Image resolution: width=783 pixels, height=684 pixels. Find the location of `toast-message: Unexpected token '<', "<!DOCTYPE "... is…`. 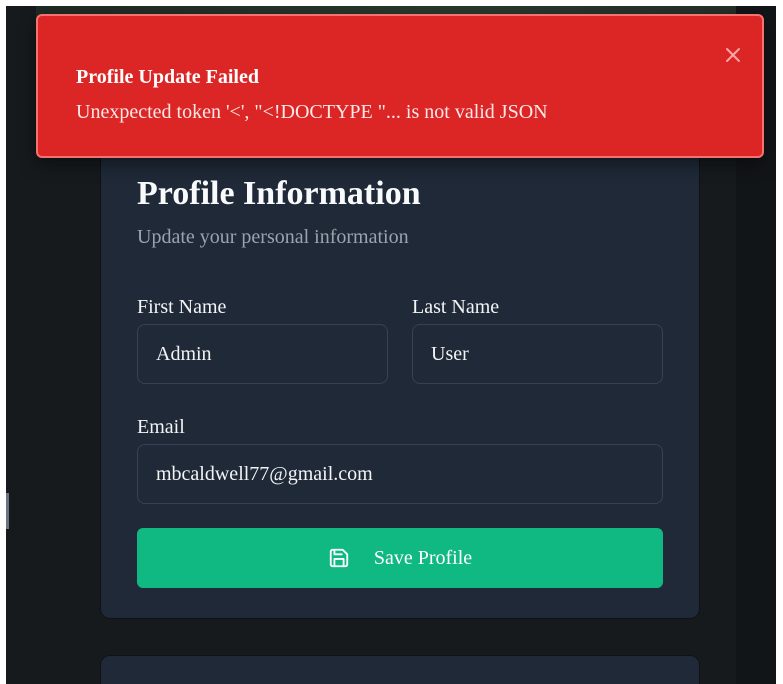

toast-message: Unexpected token '<', "<!DOCTYPE "... is… is located at coordinates (312, 112).